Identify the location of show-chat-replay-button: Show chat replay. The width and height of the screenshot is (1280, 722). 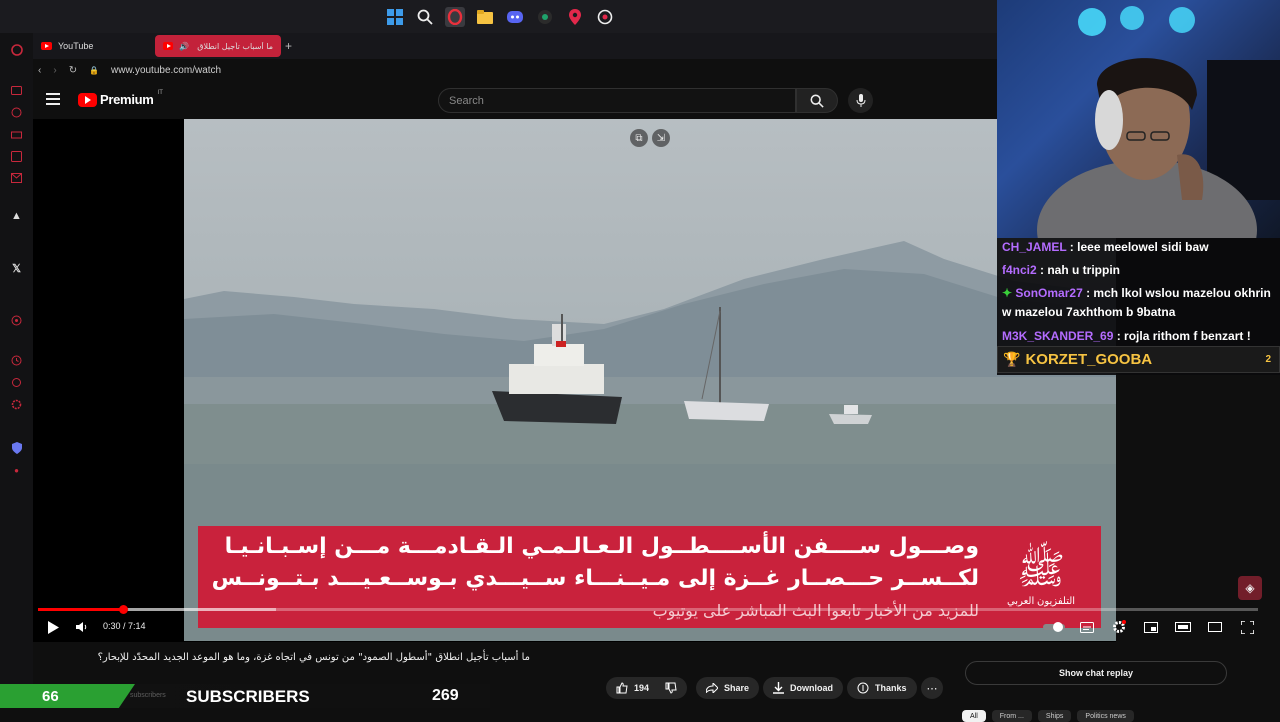
(1096, 673).